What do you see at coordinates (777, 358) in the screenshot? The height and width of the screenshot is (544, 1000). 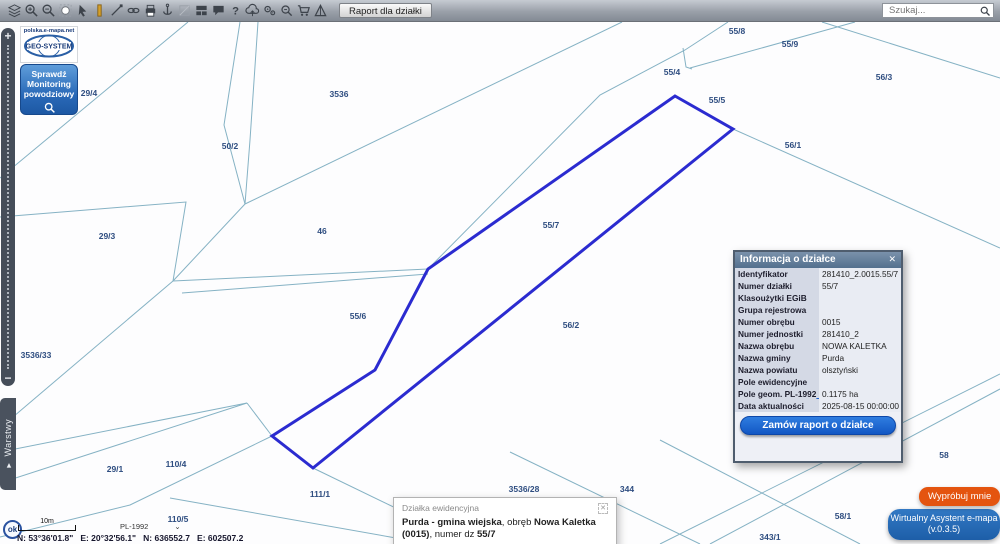 I see `info-row-label: Nazwa gminy` at bounding box center [777, 358].